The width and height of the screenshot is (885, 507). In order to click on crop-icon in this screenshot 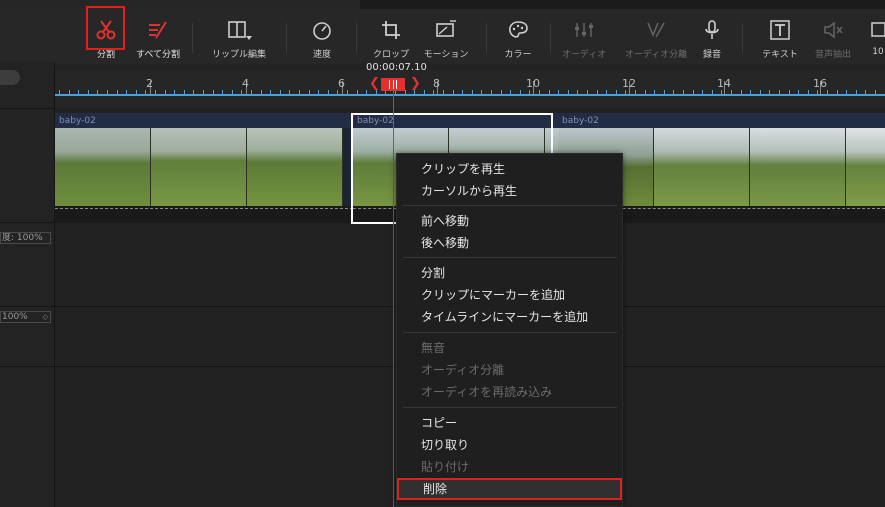, I will do `click(391, 30)`.